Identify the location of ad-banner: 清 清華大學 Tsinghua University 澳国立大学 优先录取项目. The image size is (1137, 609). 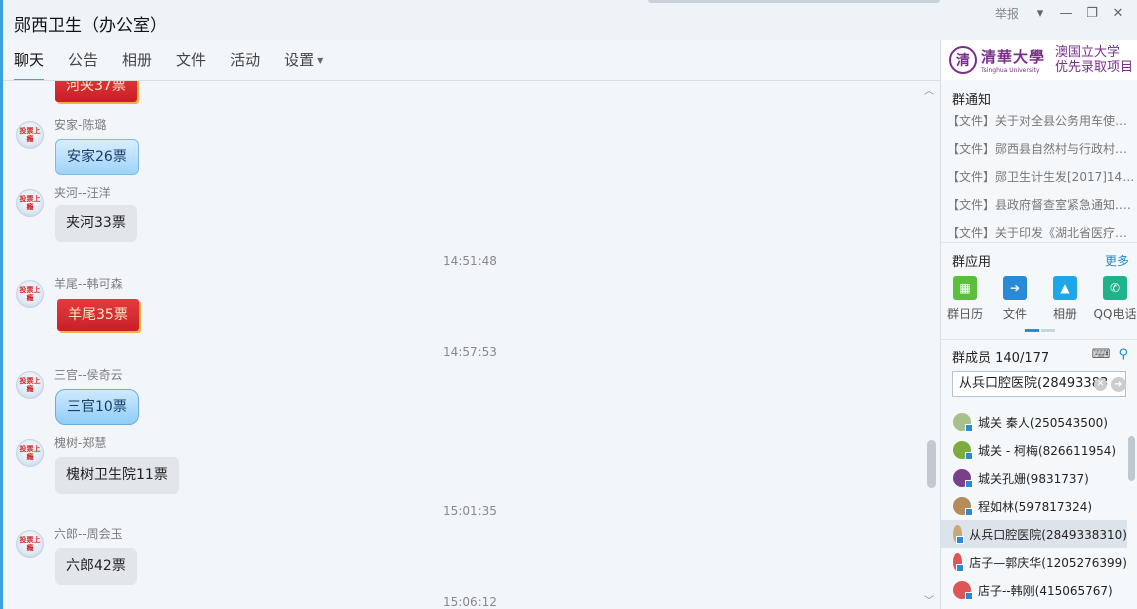
(1039, 60).